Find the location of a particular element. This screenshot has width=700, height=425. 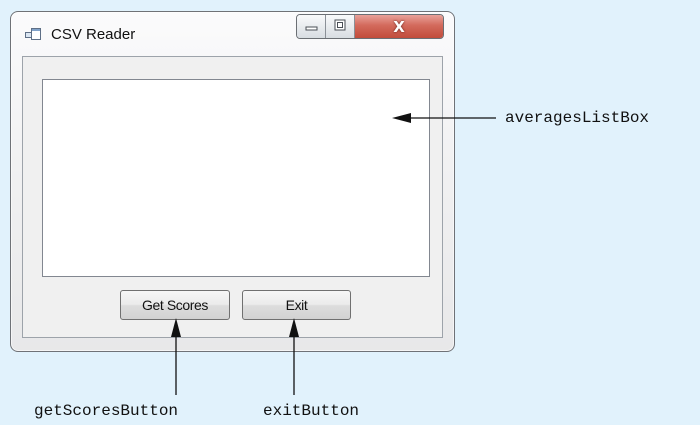

minimize-icon is located at coordinates (311, 27).